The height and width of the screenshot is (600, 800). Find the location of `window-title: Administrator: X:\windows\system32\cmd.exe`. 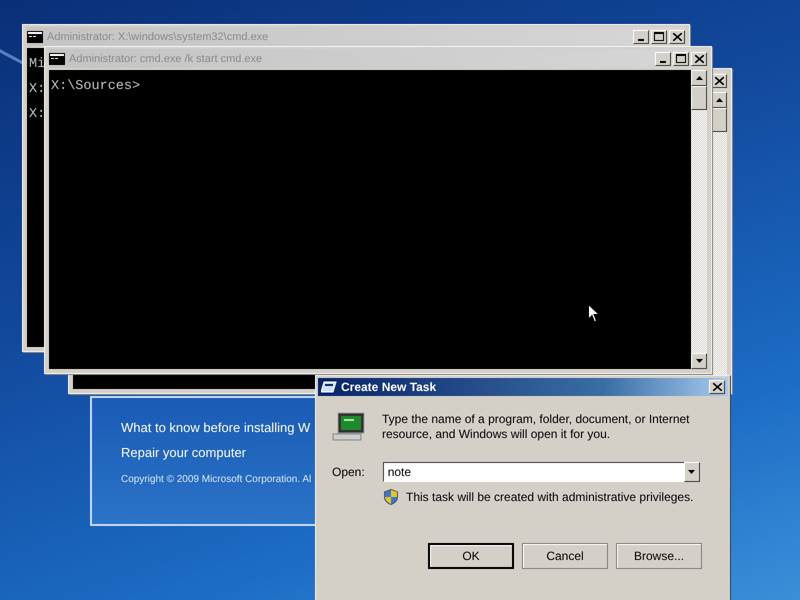

window-title: Administrator: X:\windows\system32\cmd.exe is located at coordinates (157, 36).